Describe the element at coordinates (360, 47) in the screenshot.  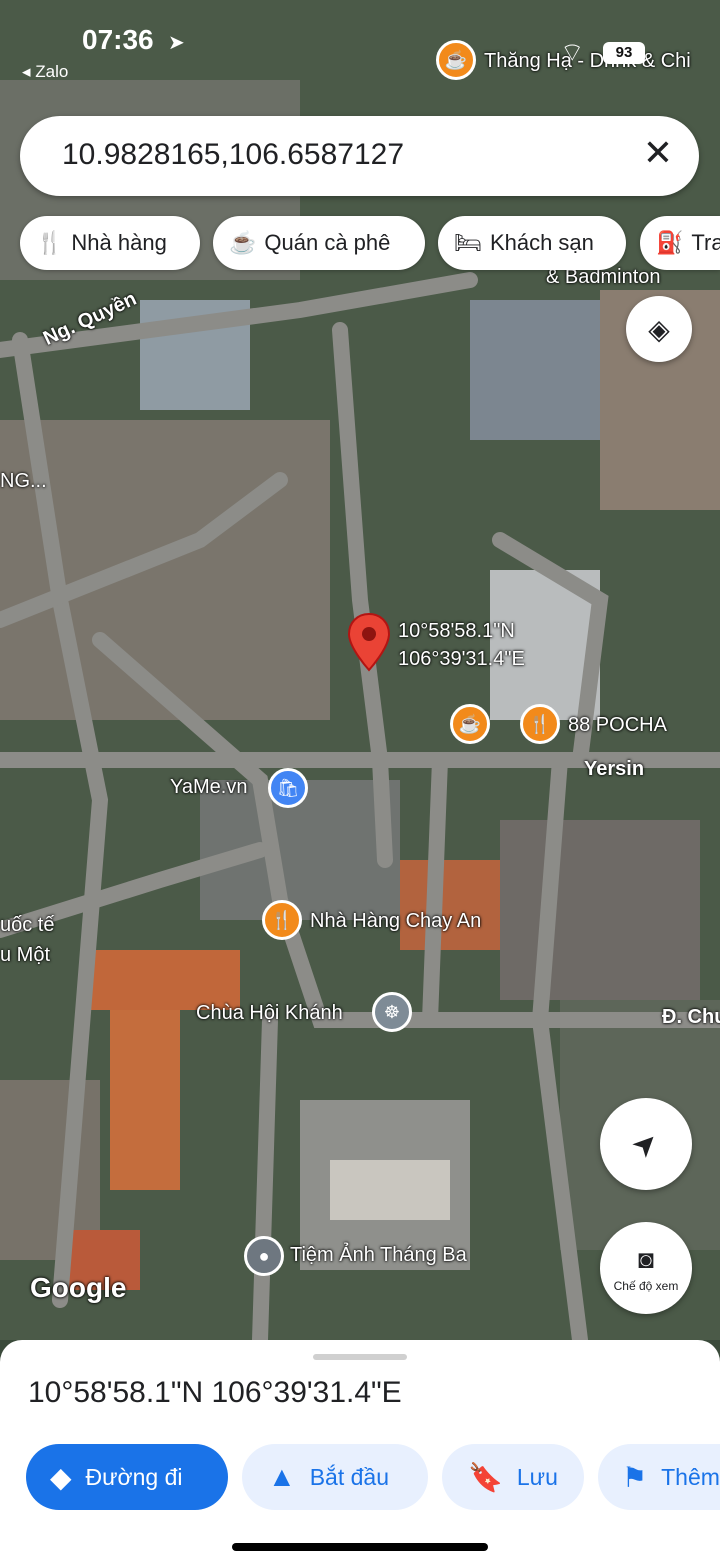
I see `status-bar: 07:36 ➤ ◂ Zalo ⌔ 93` at that location.